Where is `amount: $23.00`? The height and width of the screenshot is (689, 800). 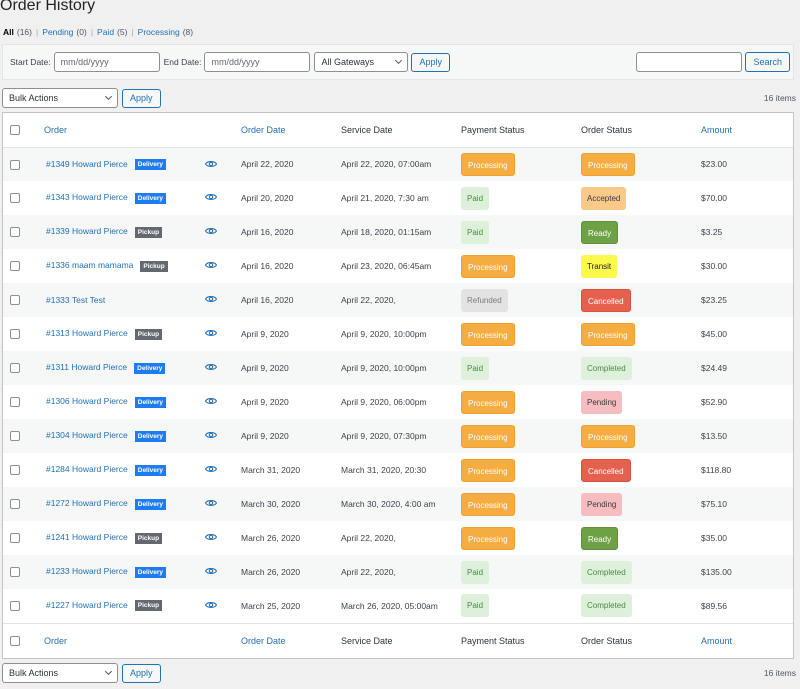
amount: $23.00 is located at coordinates (714, 164).